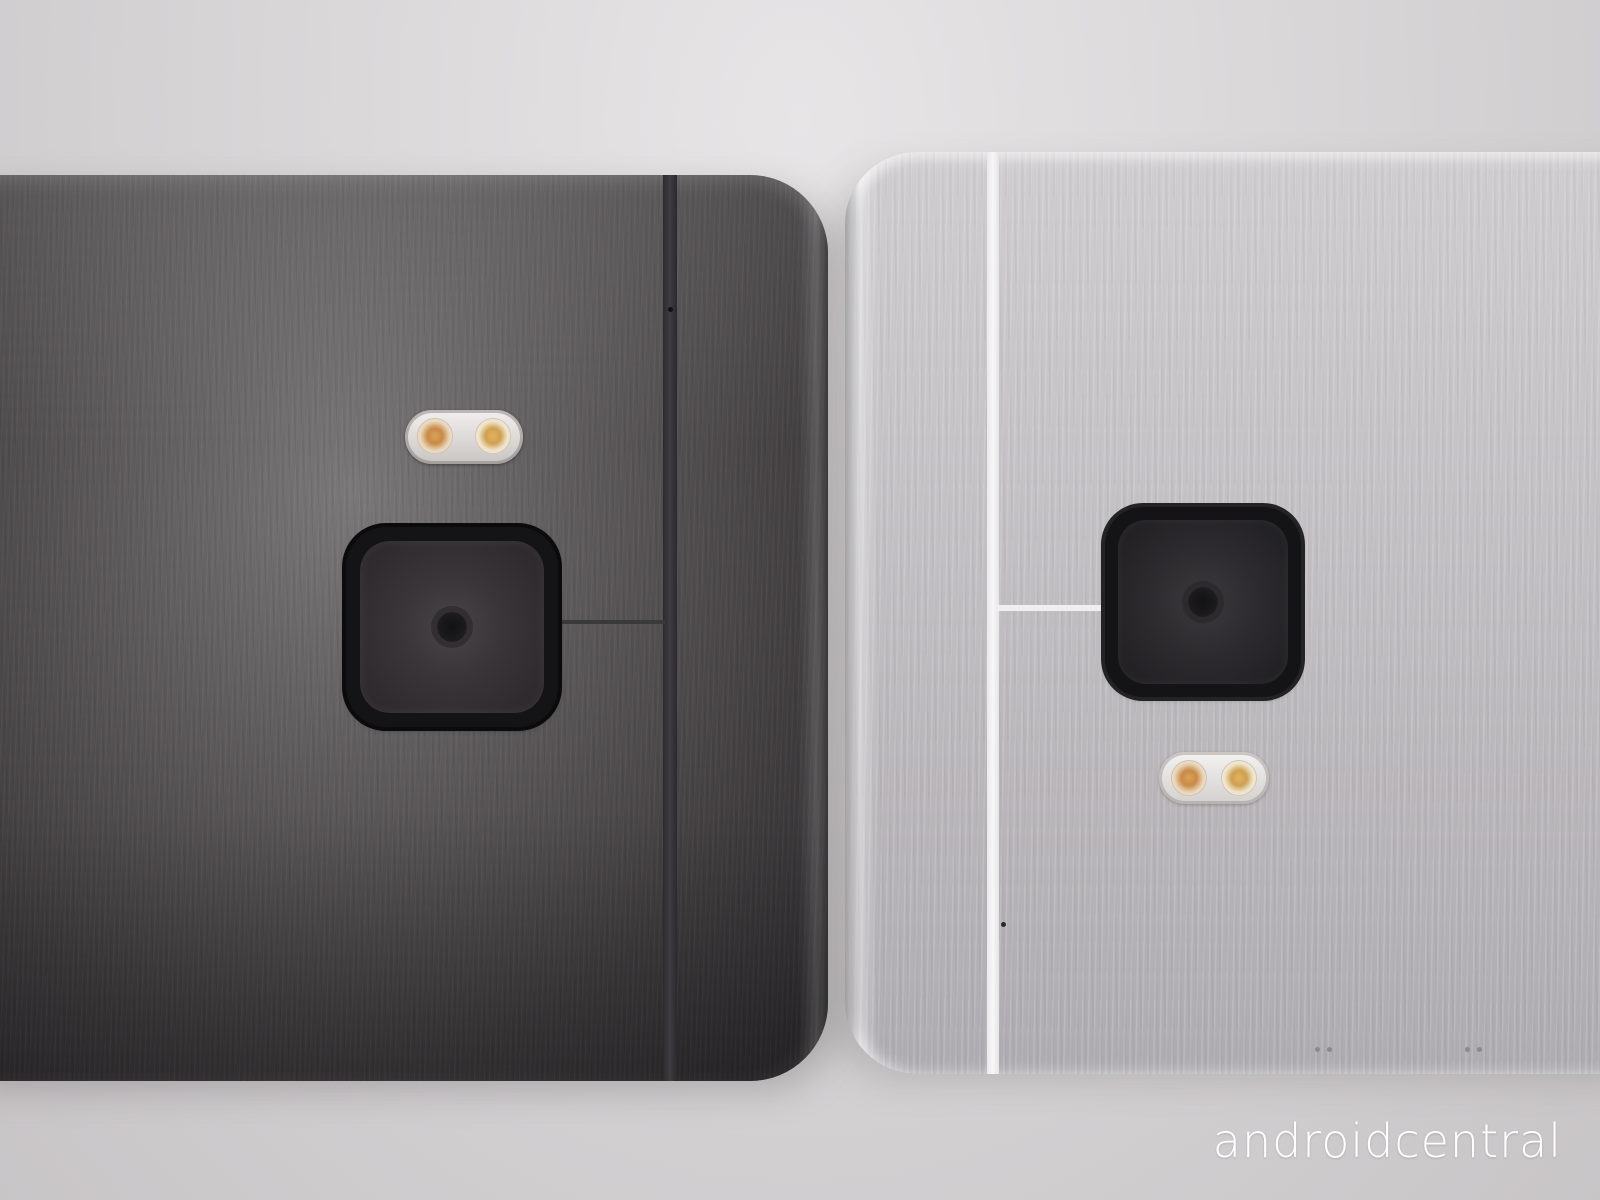  I want to click on watermark-logo: androidcentral, so click(1387, 1141).